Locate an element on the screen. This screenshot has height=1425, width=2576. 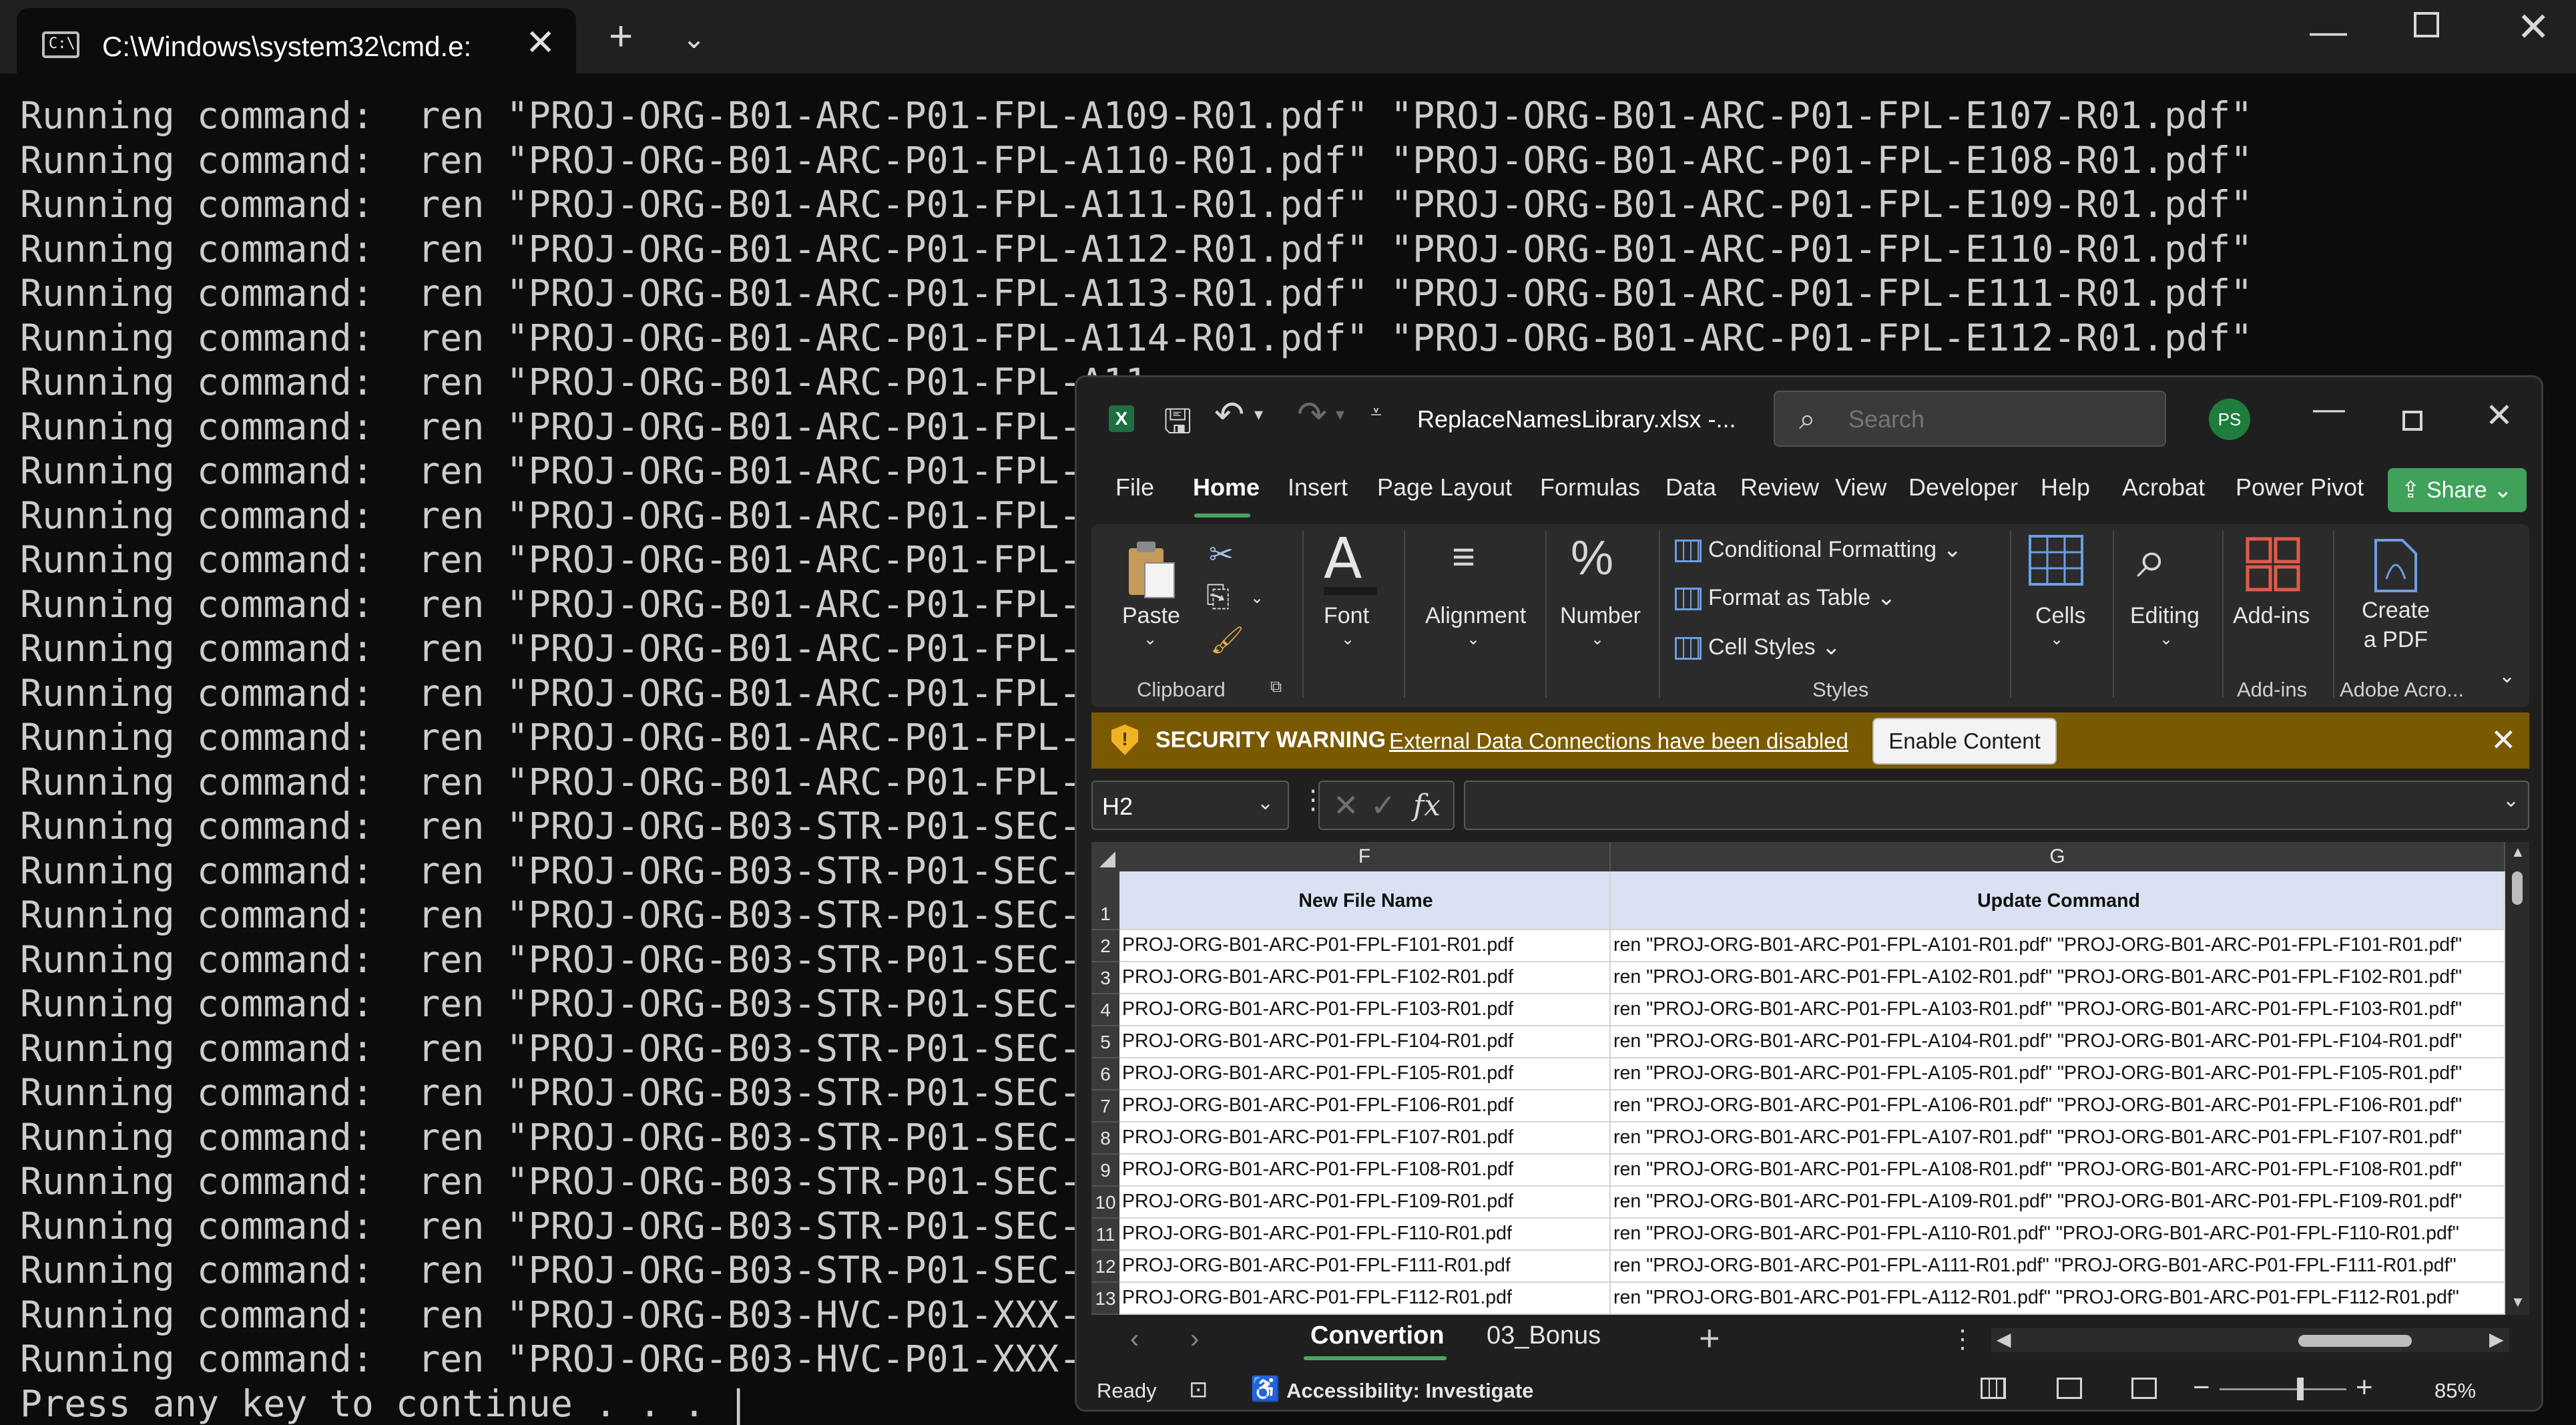
enter-icon: ✓ is located at coordinates (1383, 805).